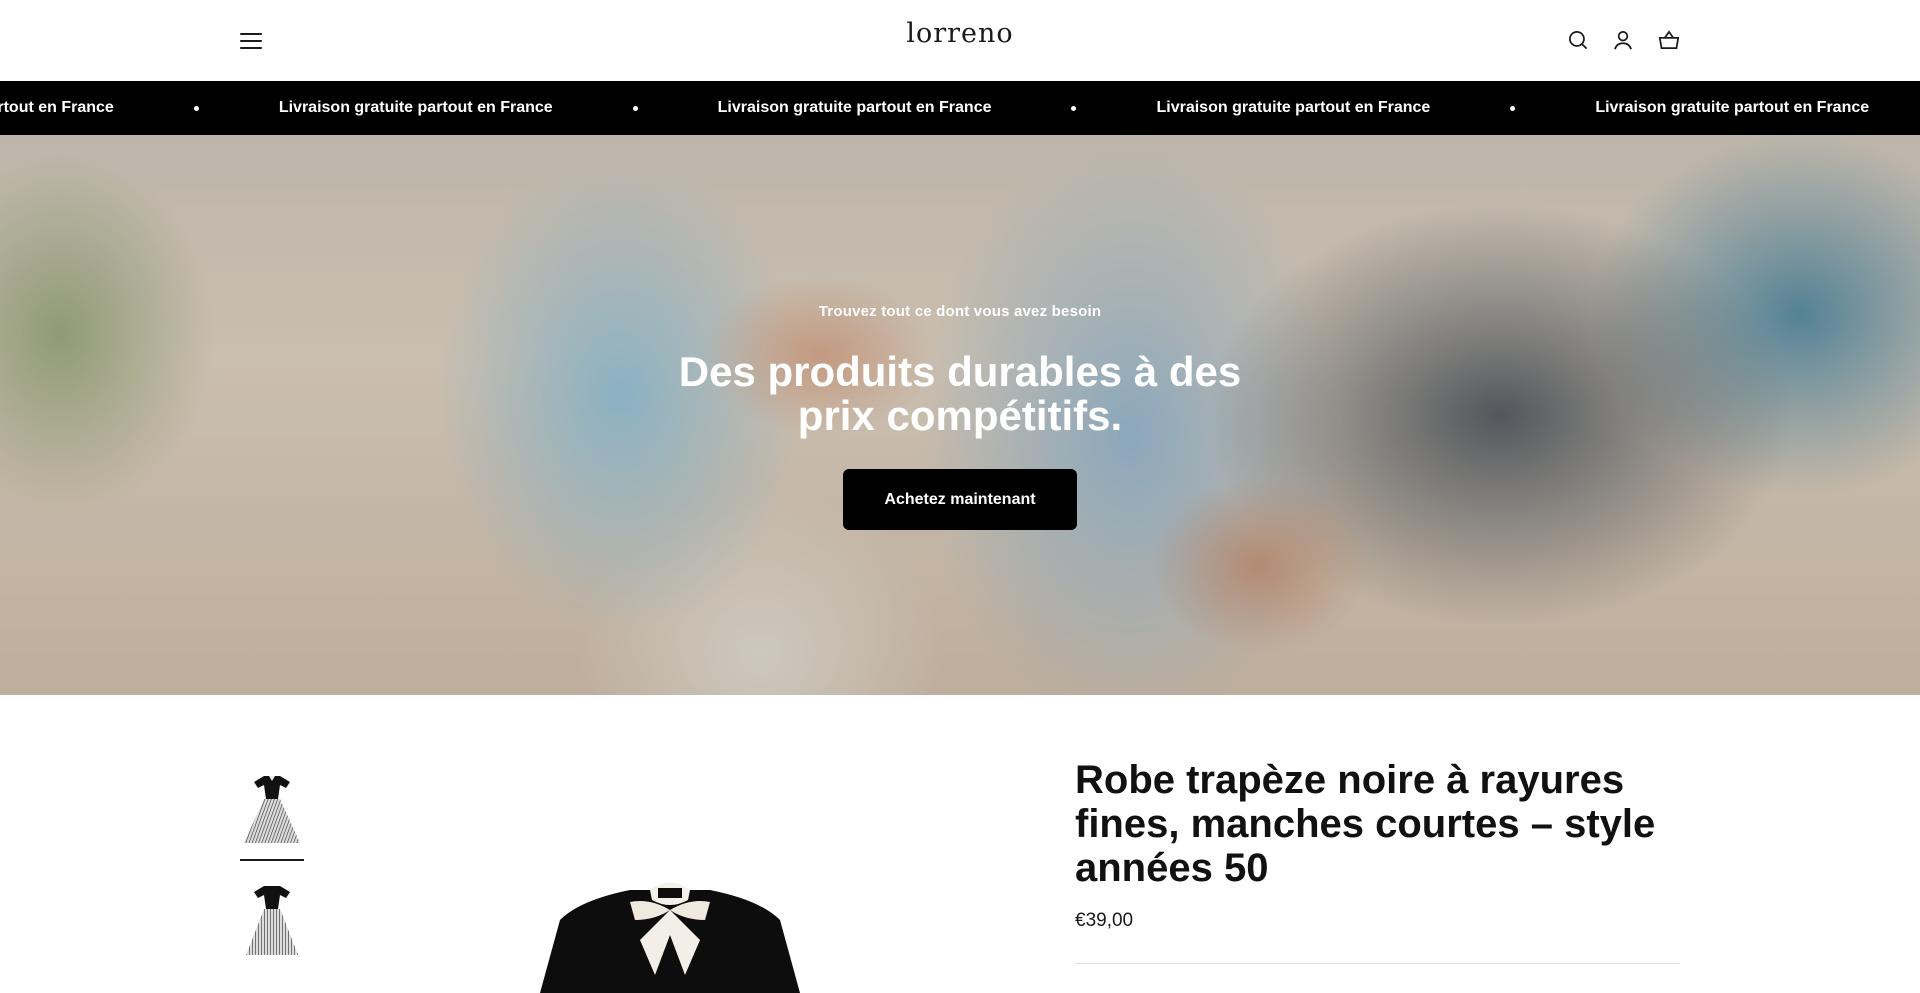  What do you see at coordinates (1669, 40) in the screenshot?
I see `cart-icon` at bounding box center [1669, 40].